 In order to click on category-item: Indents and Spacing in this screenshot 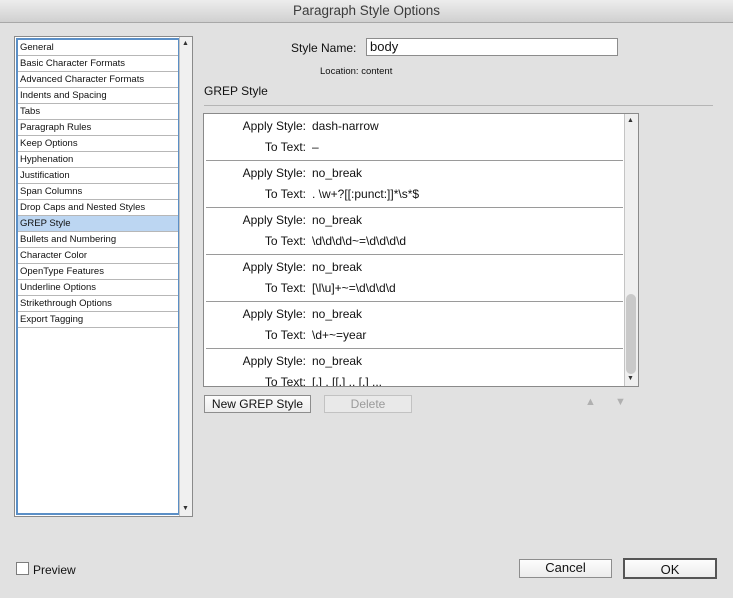, I will do `click(98, 96)`.